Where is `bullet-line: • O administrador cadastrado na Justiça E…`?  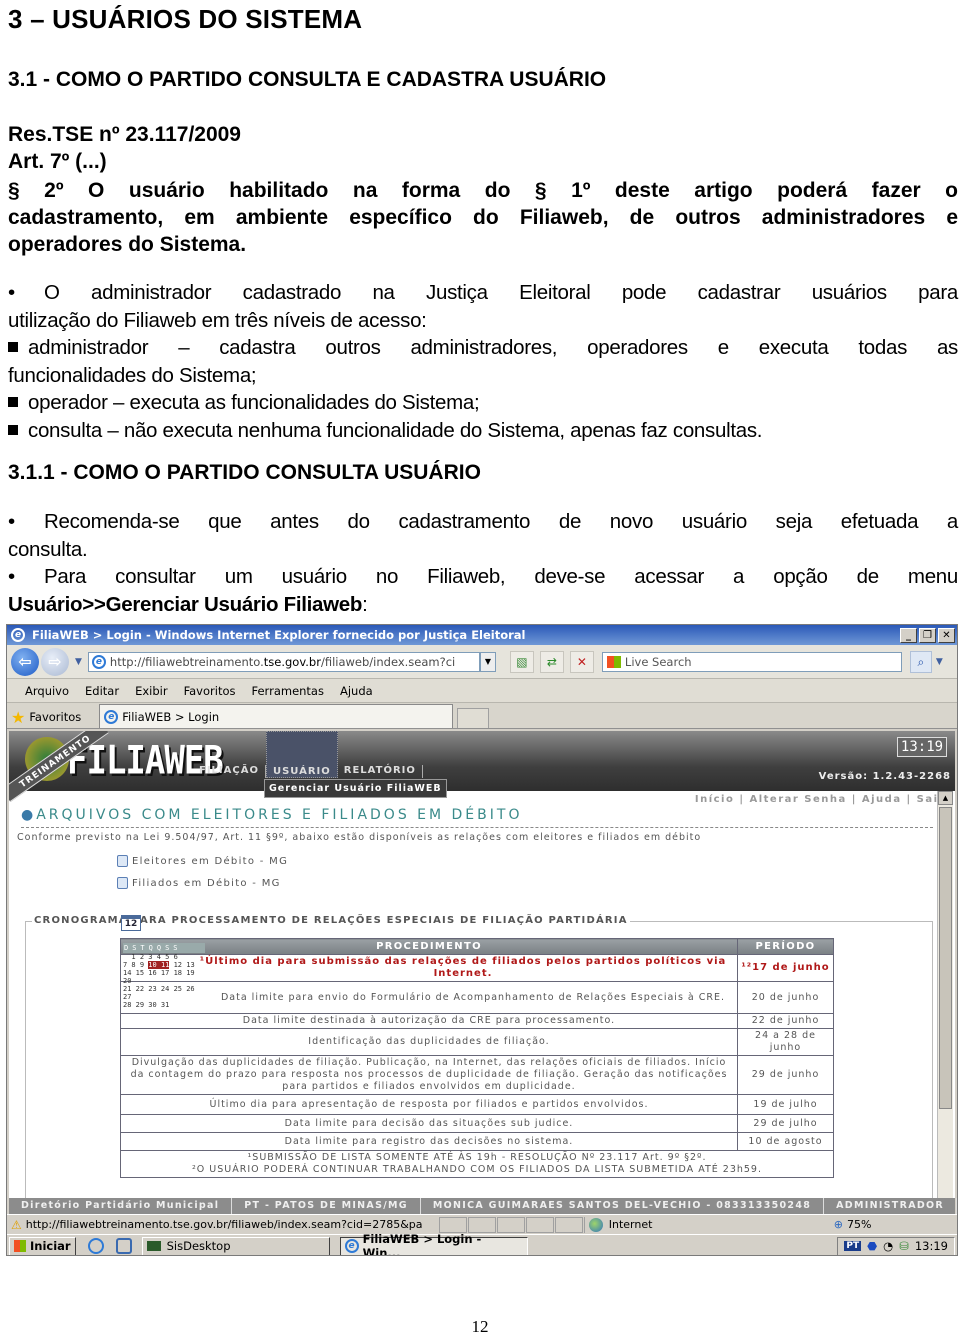 bullet-line: • O administrador cadastrado na Justiça E… is located at coordinates (483, 293).